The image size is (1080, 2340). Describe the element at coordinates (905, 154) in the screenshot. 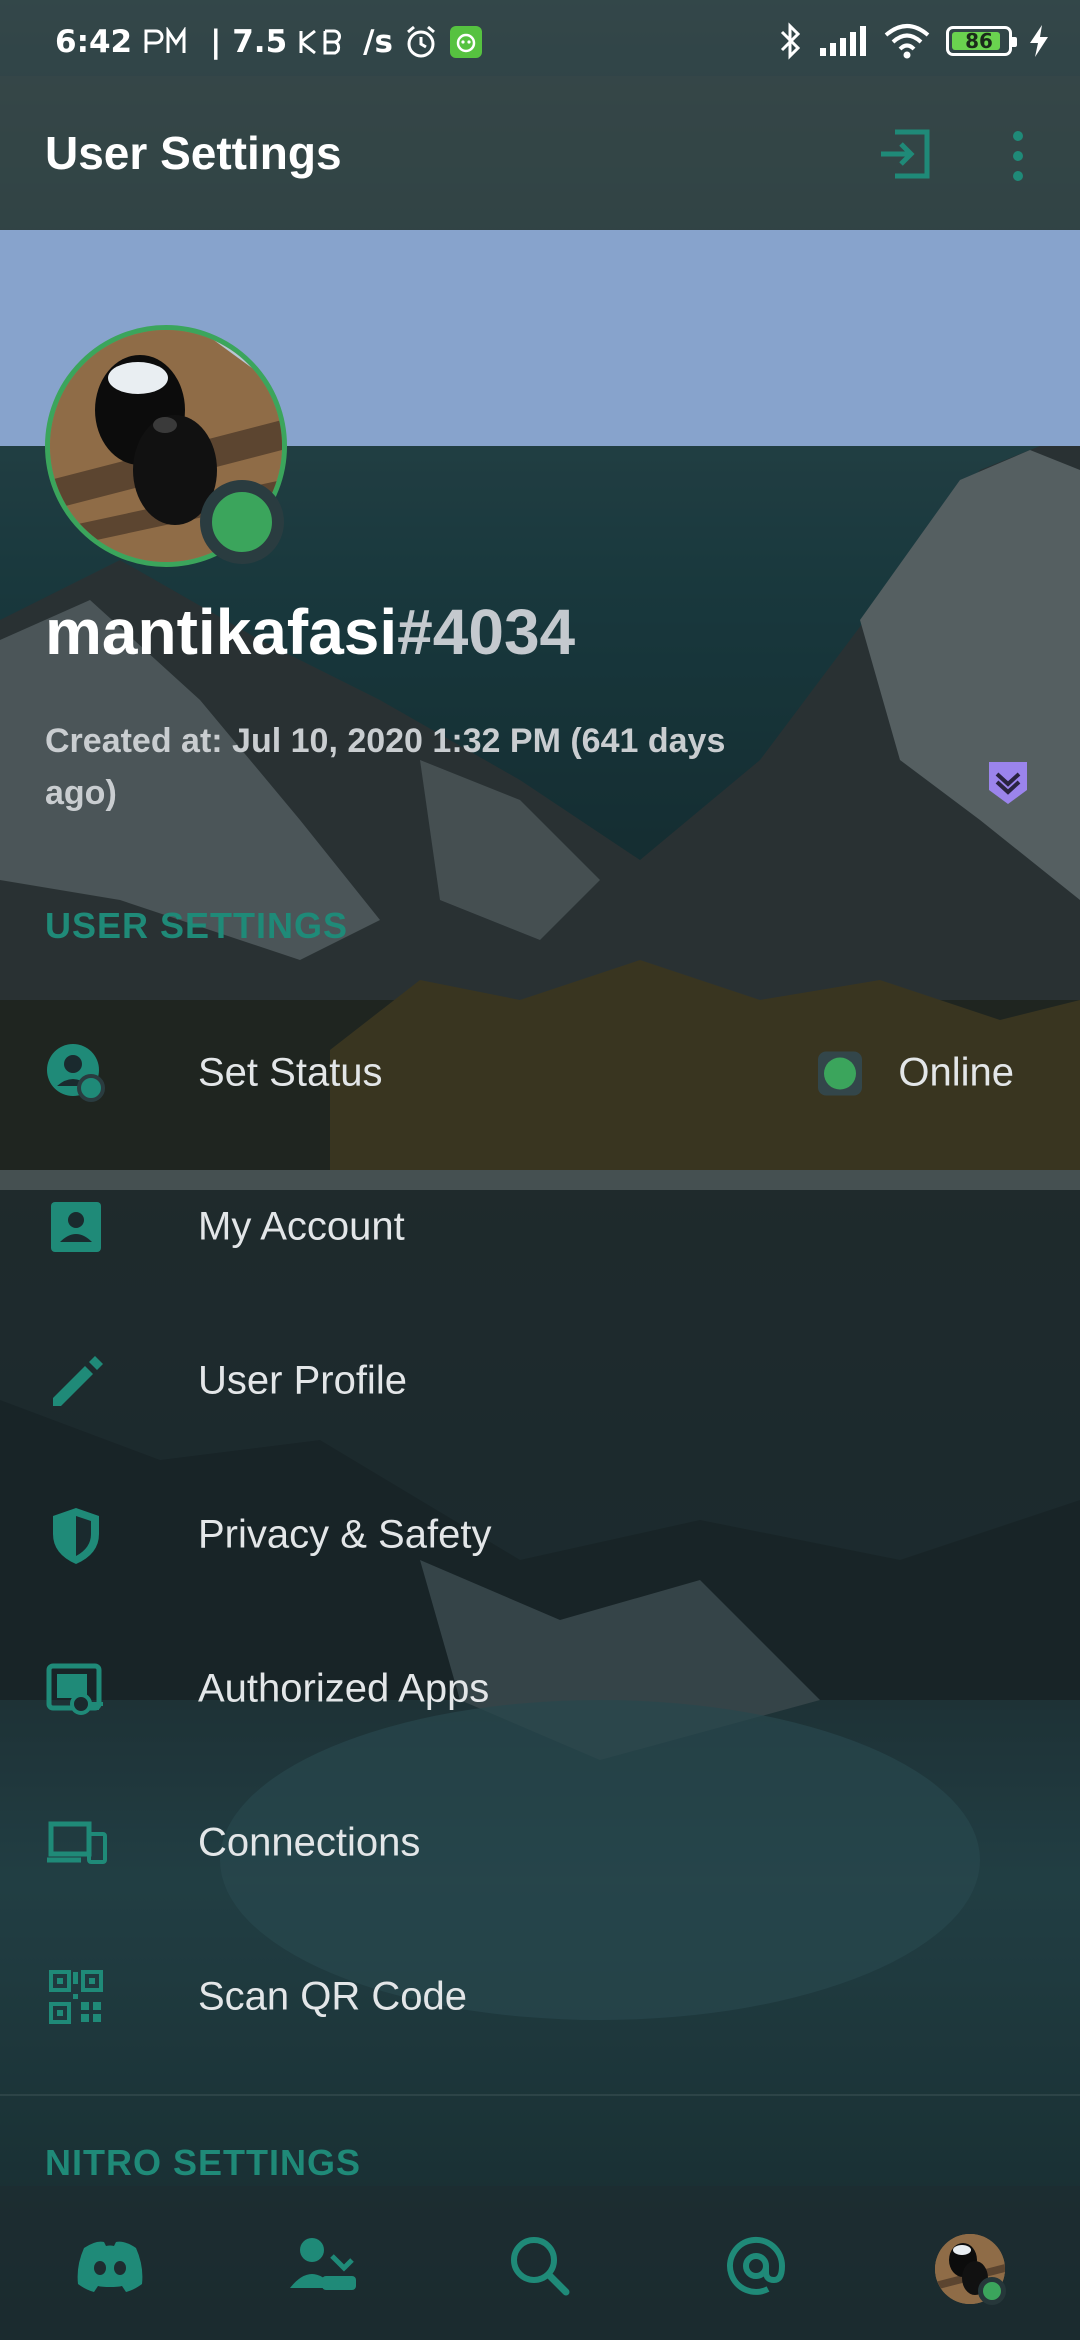

I see `logout-icon` at that location.